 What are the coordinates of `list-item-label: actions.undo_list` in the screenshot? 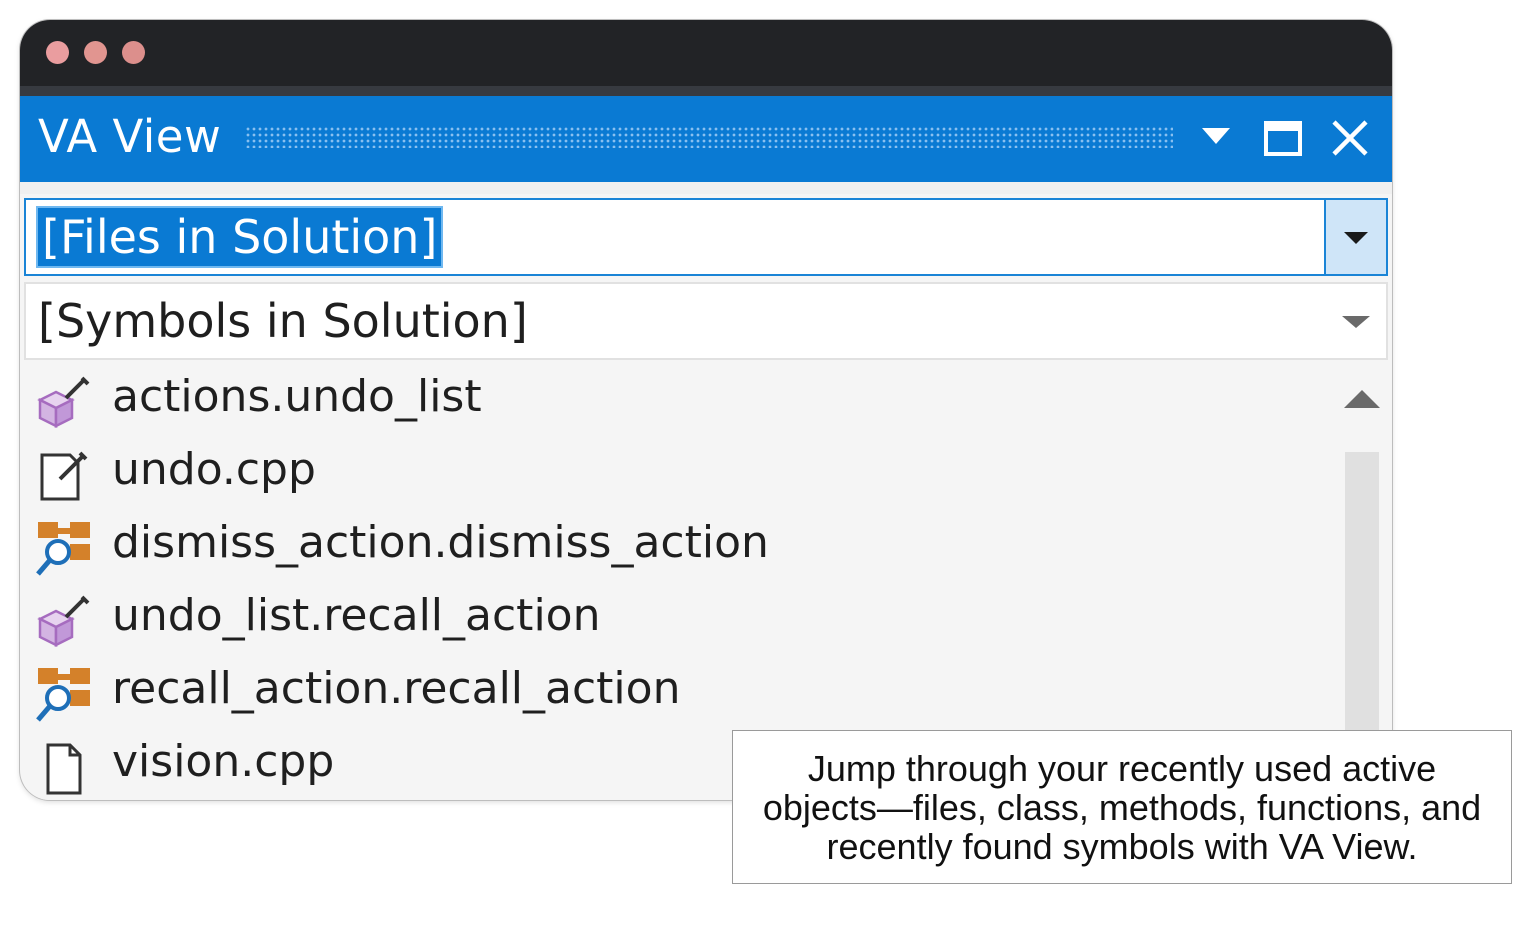 It's located at (297, 396).